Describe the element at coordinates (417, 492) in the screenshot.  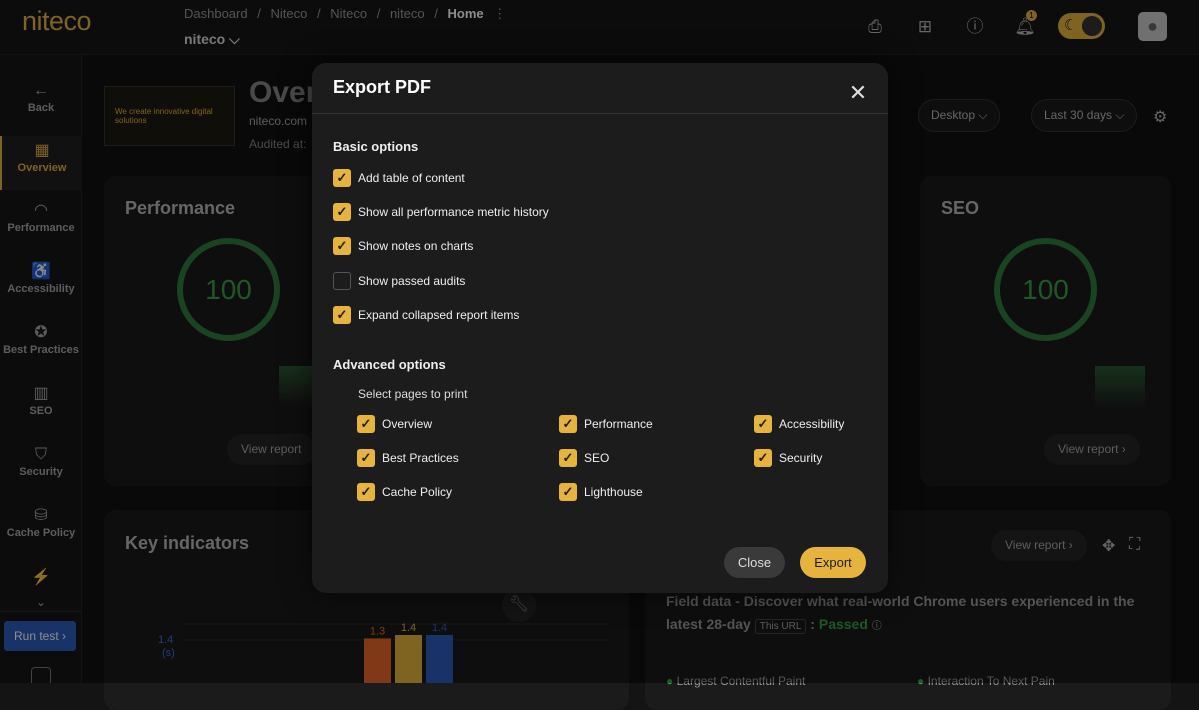
I see `option-label: Cache Policy` at that location.